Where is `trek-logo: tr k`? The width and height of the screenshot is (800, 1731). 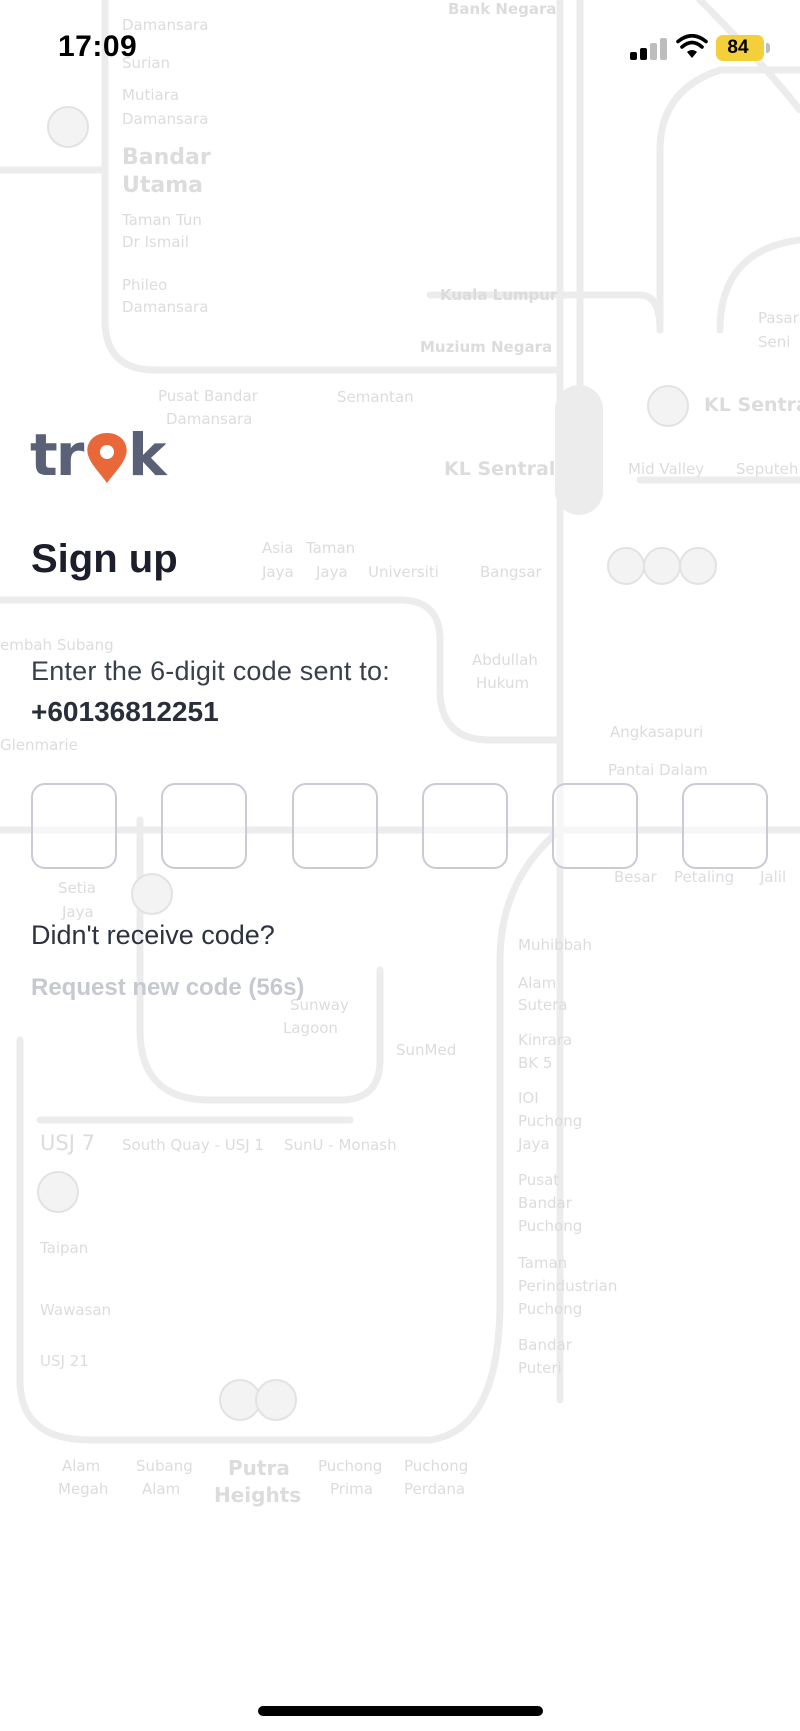 trek-logo: tr k is located at coordinates (100, 455).